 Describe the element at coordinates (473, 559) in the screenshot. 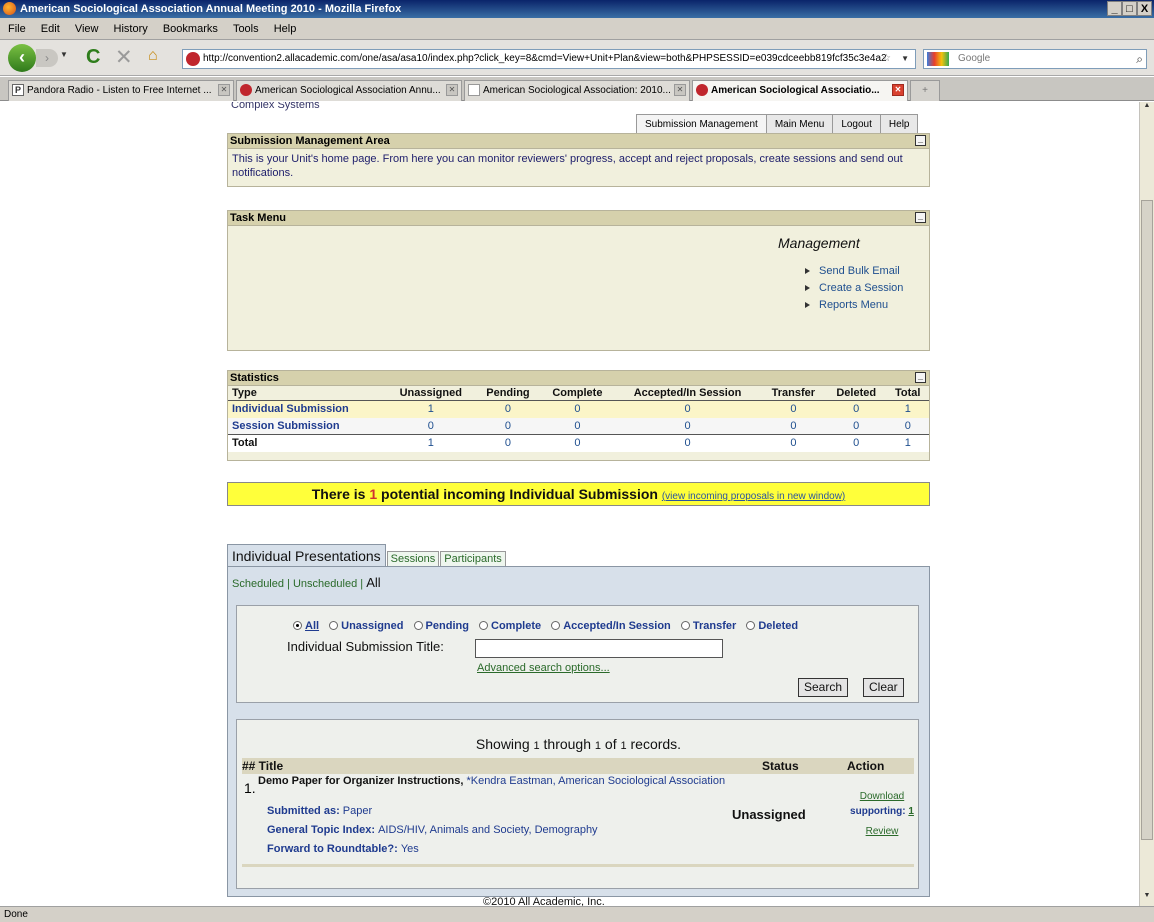

I see `tab-participants: Participants` at that location.